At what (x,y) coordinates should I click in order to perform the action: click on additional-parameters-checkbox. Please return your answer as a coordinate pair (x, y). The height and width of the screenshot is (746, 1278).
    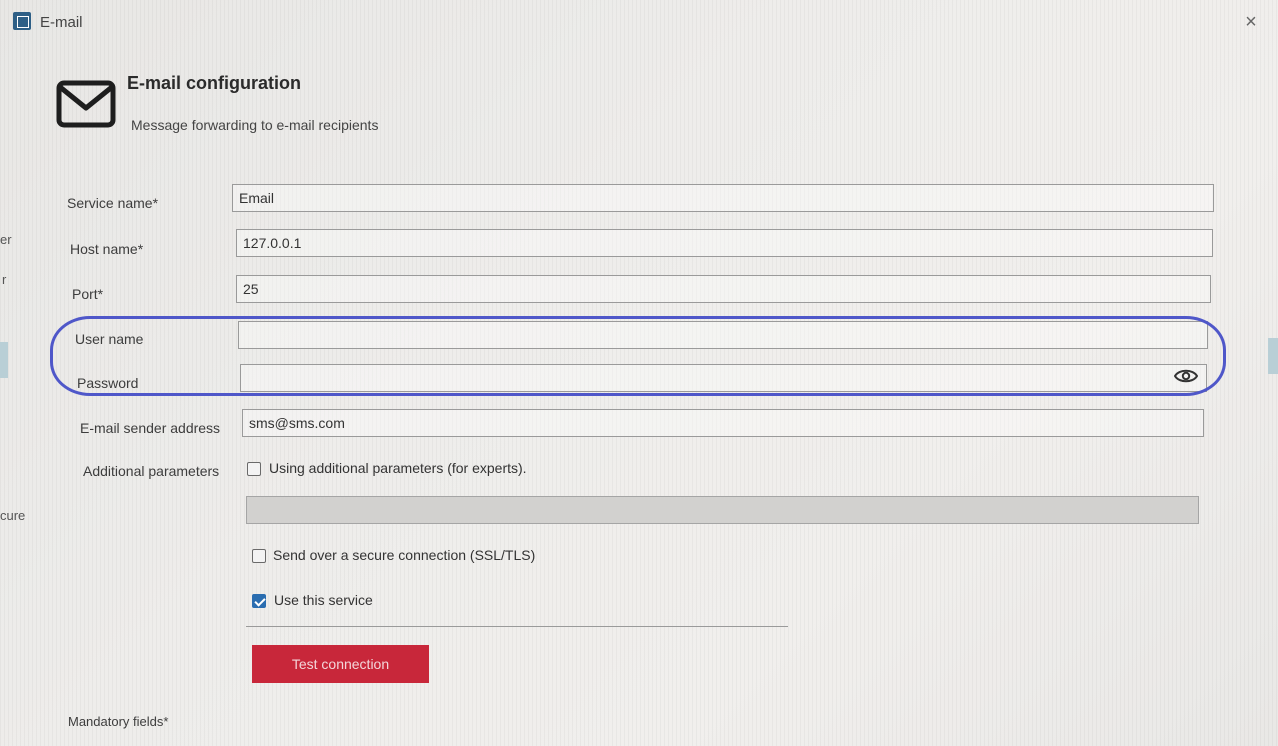
    Looking at the image, I should click on (254, 469).